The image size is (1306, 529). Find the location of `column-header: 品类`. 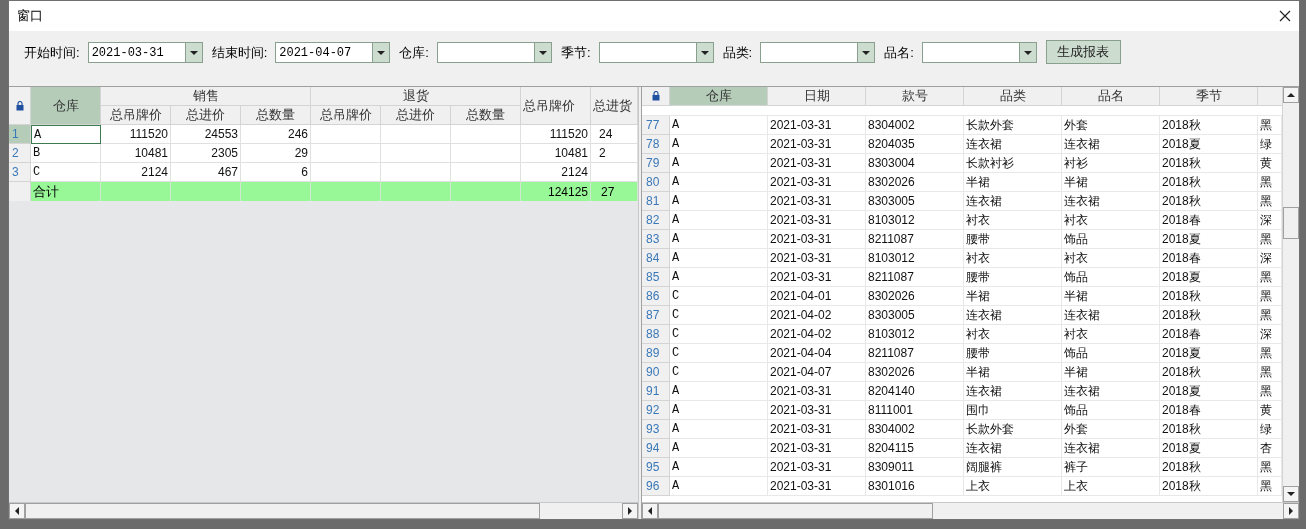

column-header: 品类 is located at coordinates (1013, 96).